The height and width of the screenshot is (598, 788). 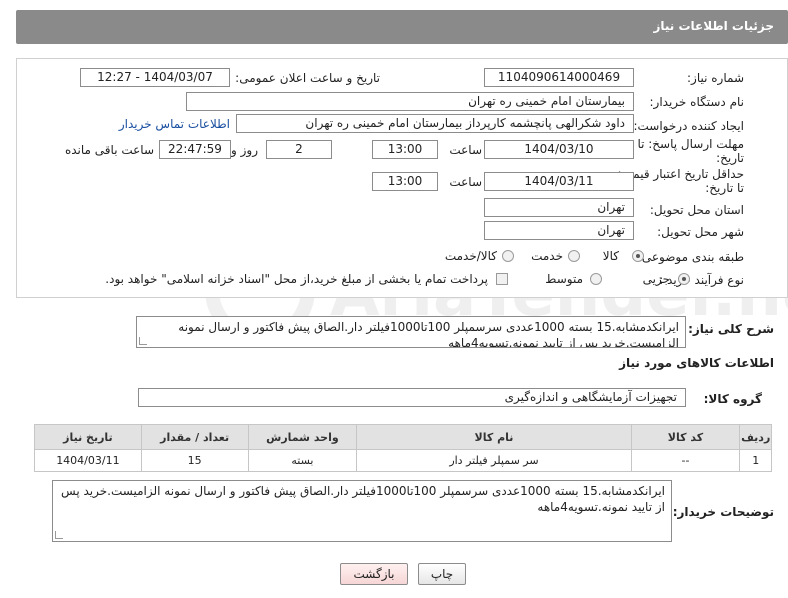 What do you see at coordinates (494, 460) in the screenshot?
I see `cell-name: سر سمپلر فیلتر دار` at bounding box center [494, 460].